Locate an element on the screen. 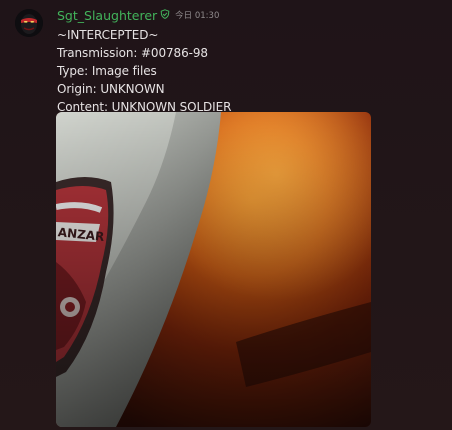  user-avatar is located at coordinates (29, 23).